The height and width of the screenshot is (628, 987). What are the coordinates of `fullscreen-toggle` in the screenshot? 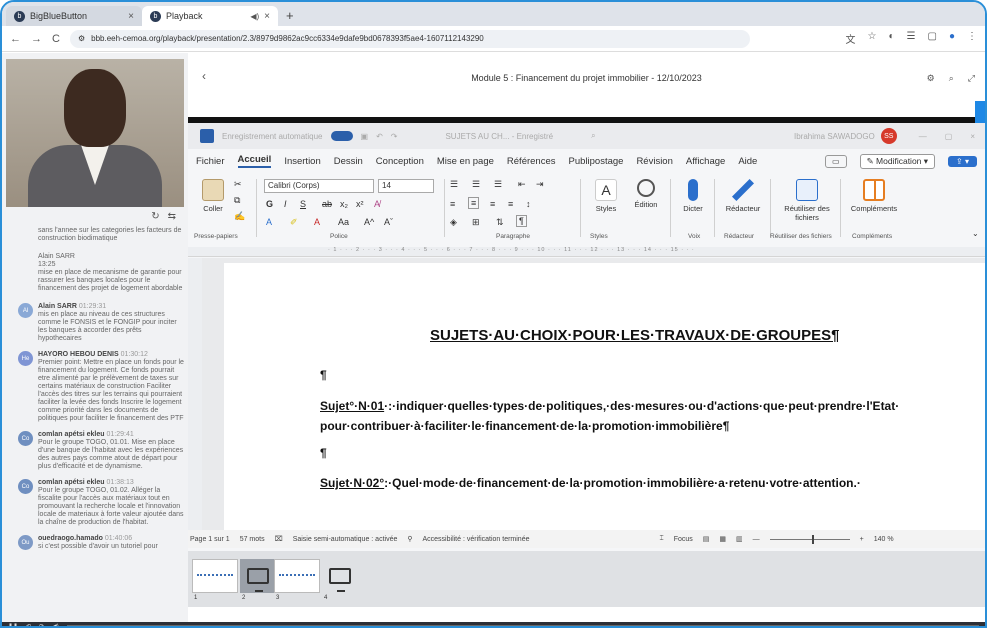 It's located at (980, 112).